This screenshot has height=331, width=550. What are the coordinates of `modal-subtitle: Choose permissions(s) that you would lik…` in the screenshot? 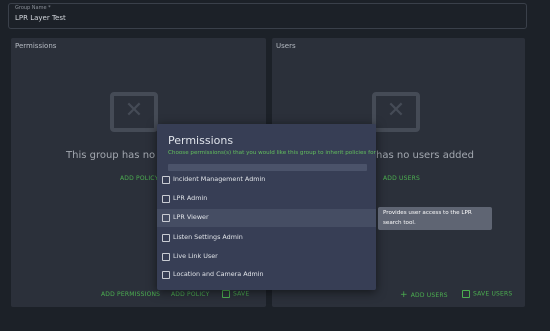 It's located at (272, 153).